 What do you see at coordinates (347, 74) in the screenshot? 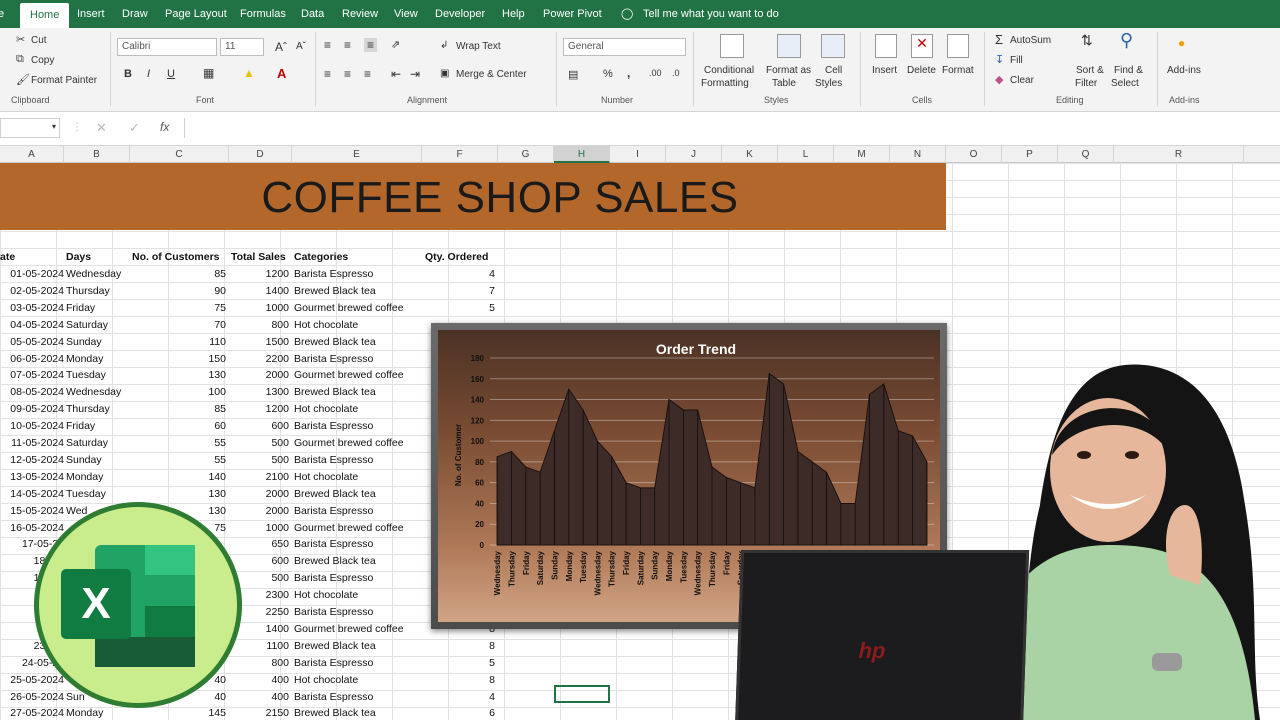
I see `align-center-icon: ≡` at bounding box center [347, 74].